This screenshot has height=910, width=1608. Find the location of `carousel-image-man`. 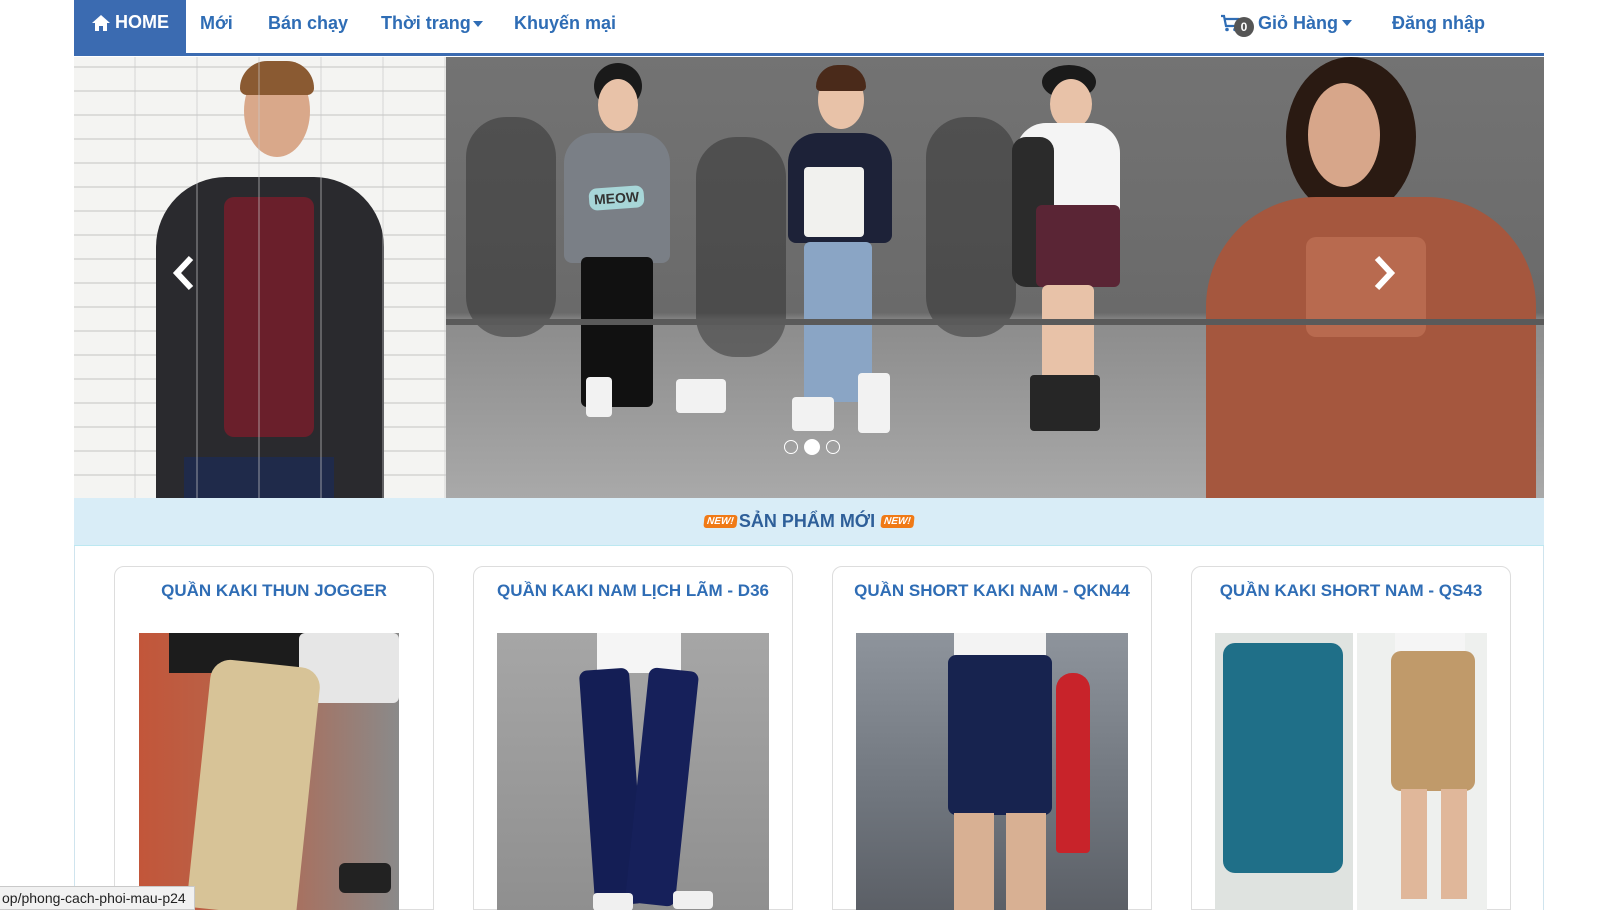

carousel-image-man is located at coordinates (260, 277).